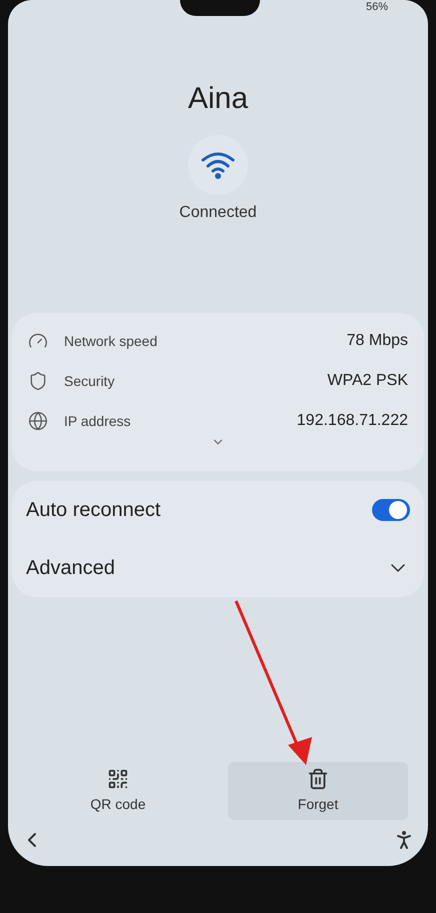 This screenshot has height=913, width=436. What do you see at coordinates (367, 381) in the screenshot?
I see `detail-value: WPA2 PSK` at bounding box center [367, 381].